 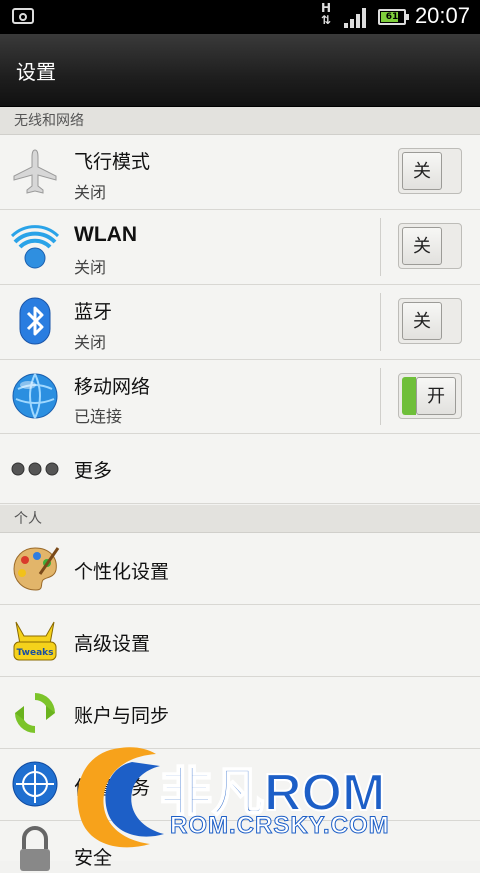 I want to click on setting-label: 账户与同步, so click(x=122, y=716).